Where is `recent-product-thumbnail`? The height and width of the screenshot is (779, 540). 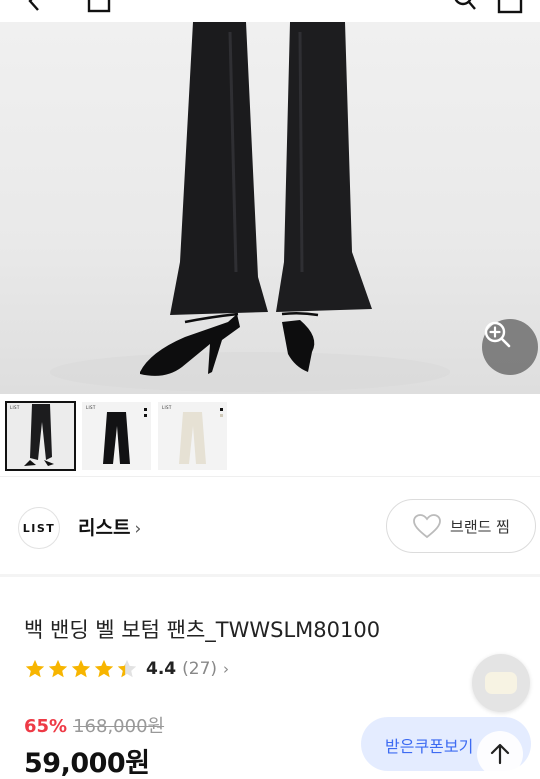
recent-product-thumbnail is located at coordinates (501, 683).